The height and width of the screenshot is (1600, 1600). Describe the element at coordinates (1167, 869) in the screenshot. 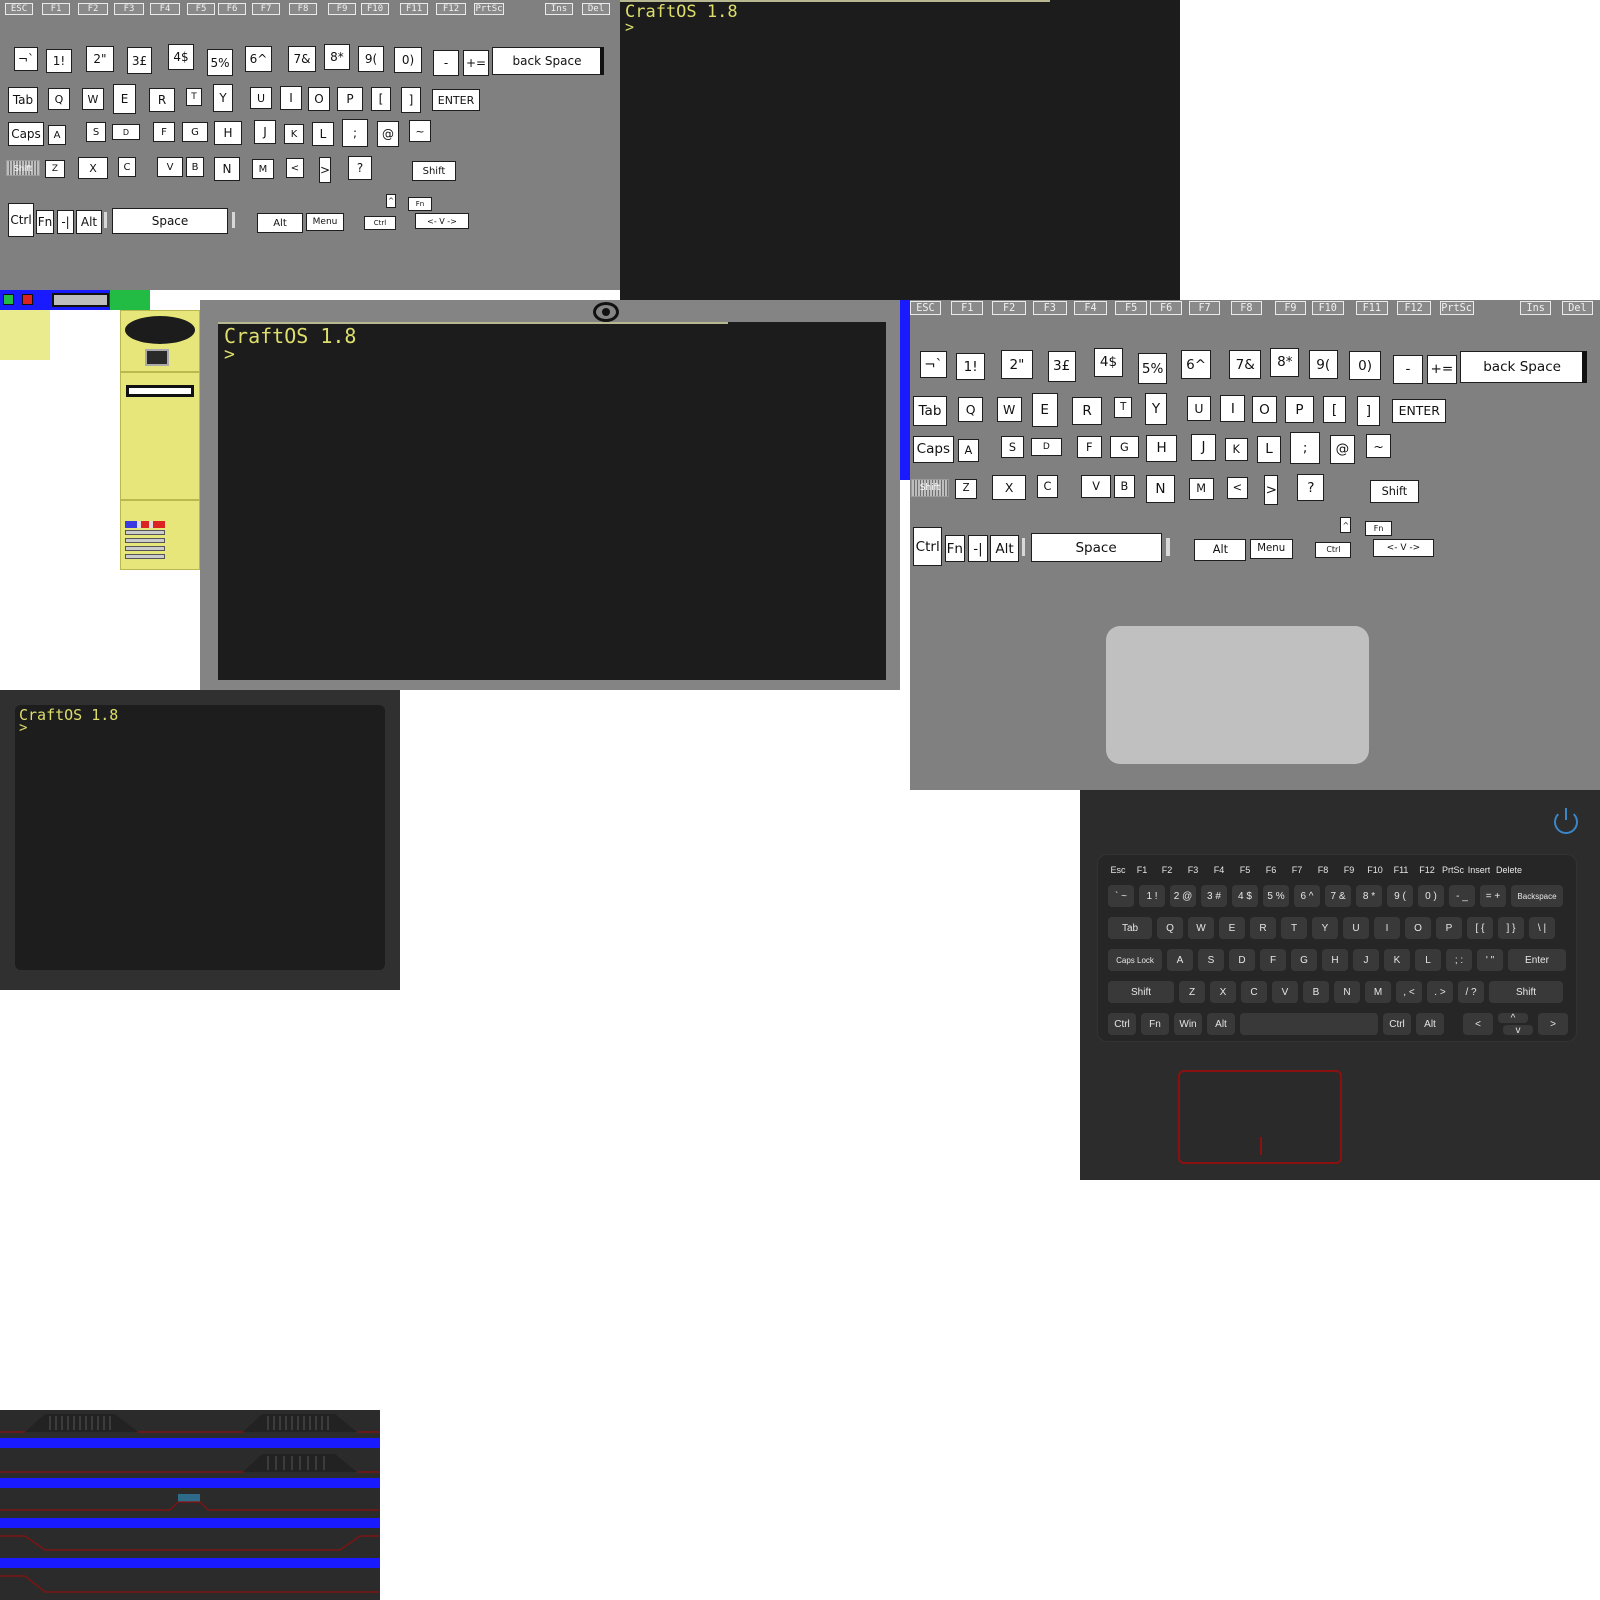

I see `dark-key-f2: F2` at that location.